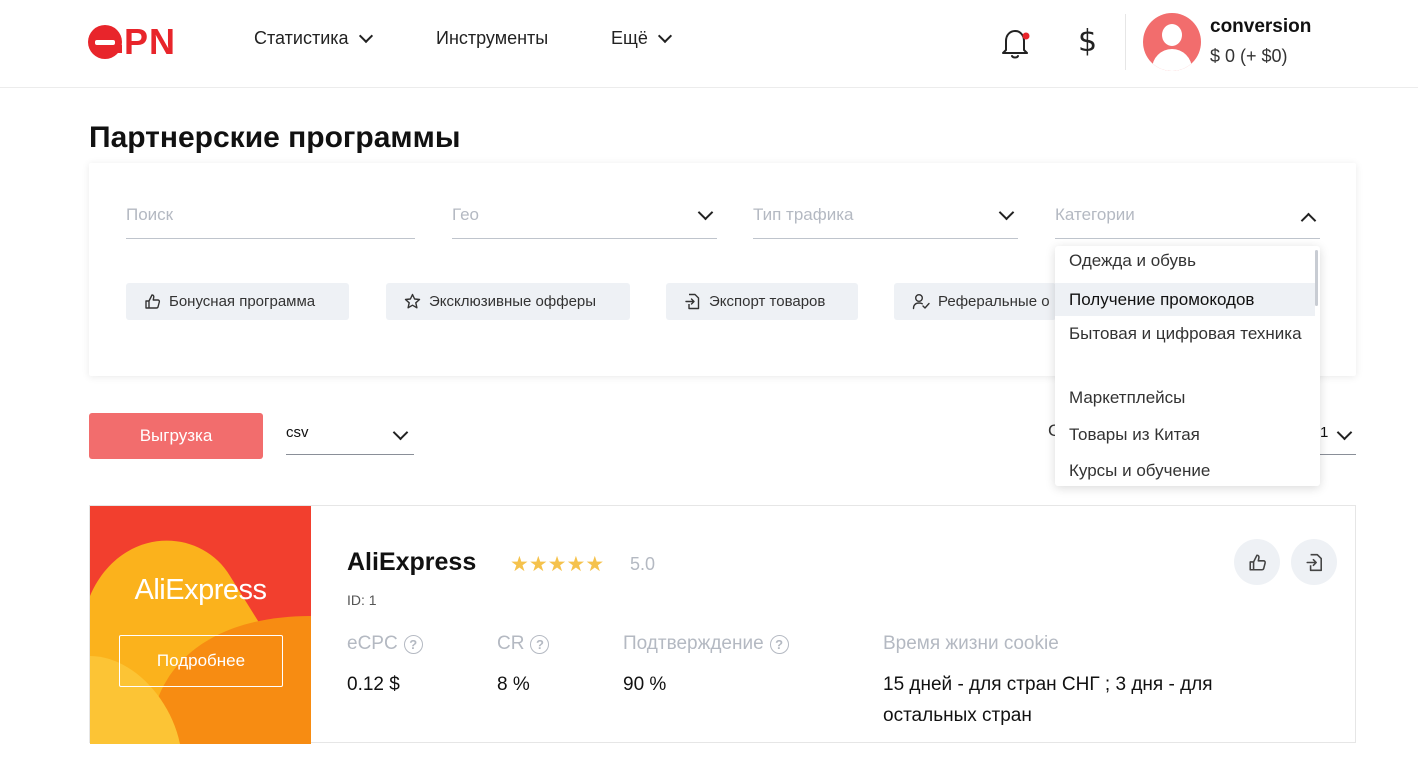  I want to click on user-name: conversion, so click(1260, 27).